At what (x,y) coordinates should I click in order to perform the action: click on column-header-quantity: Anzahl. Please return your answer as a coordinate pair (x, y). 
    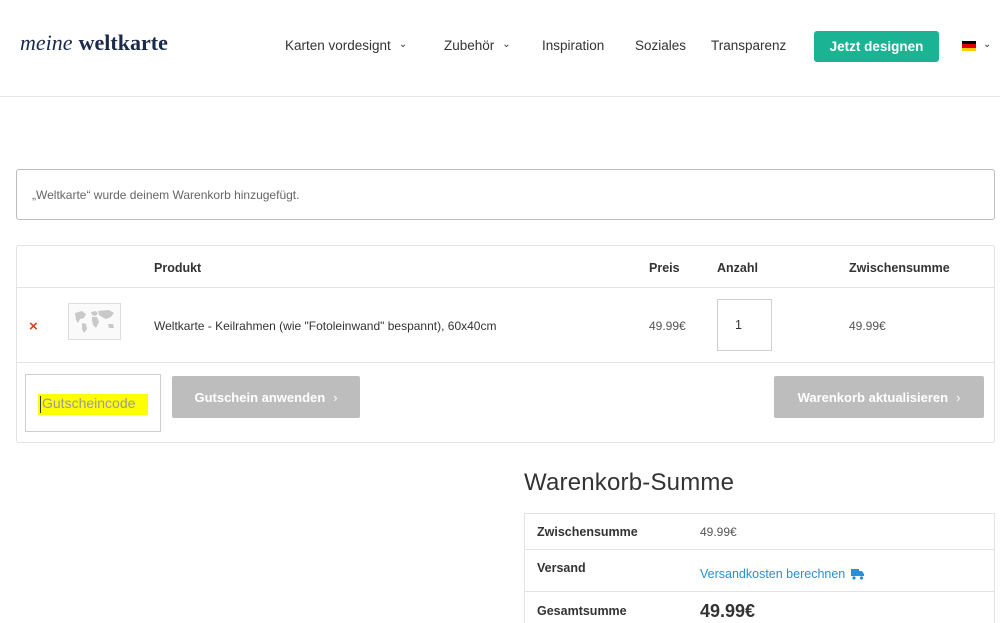
    Looking at the image, I should click on (737, 268).